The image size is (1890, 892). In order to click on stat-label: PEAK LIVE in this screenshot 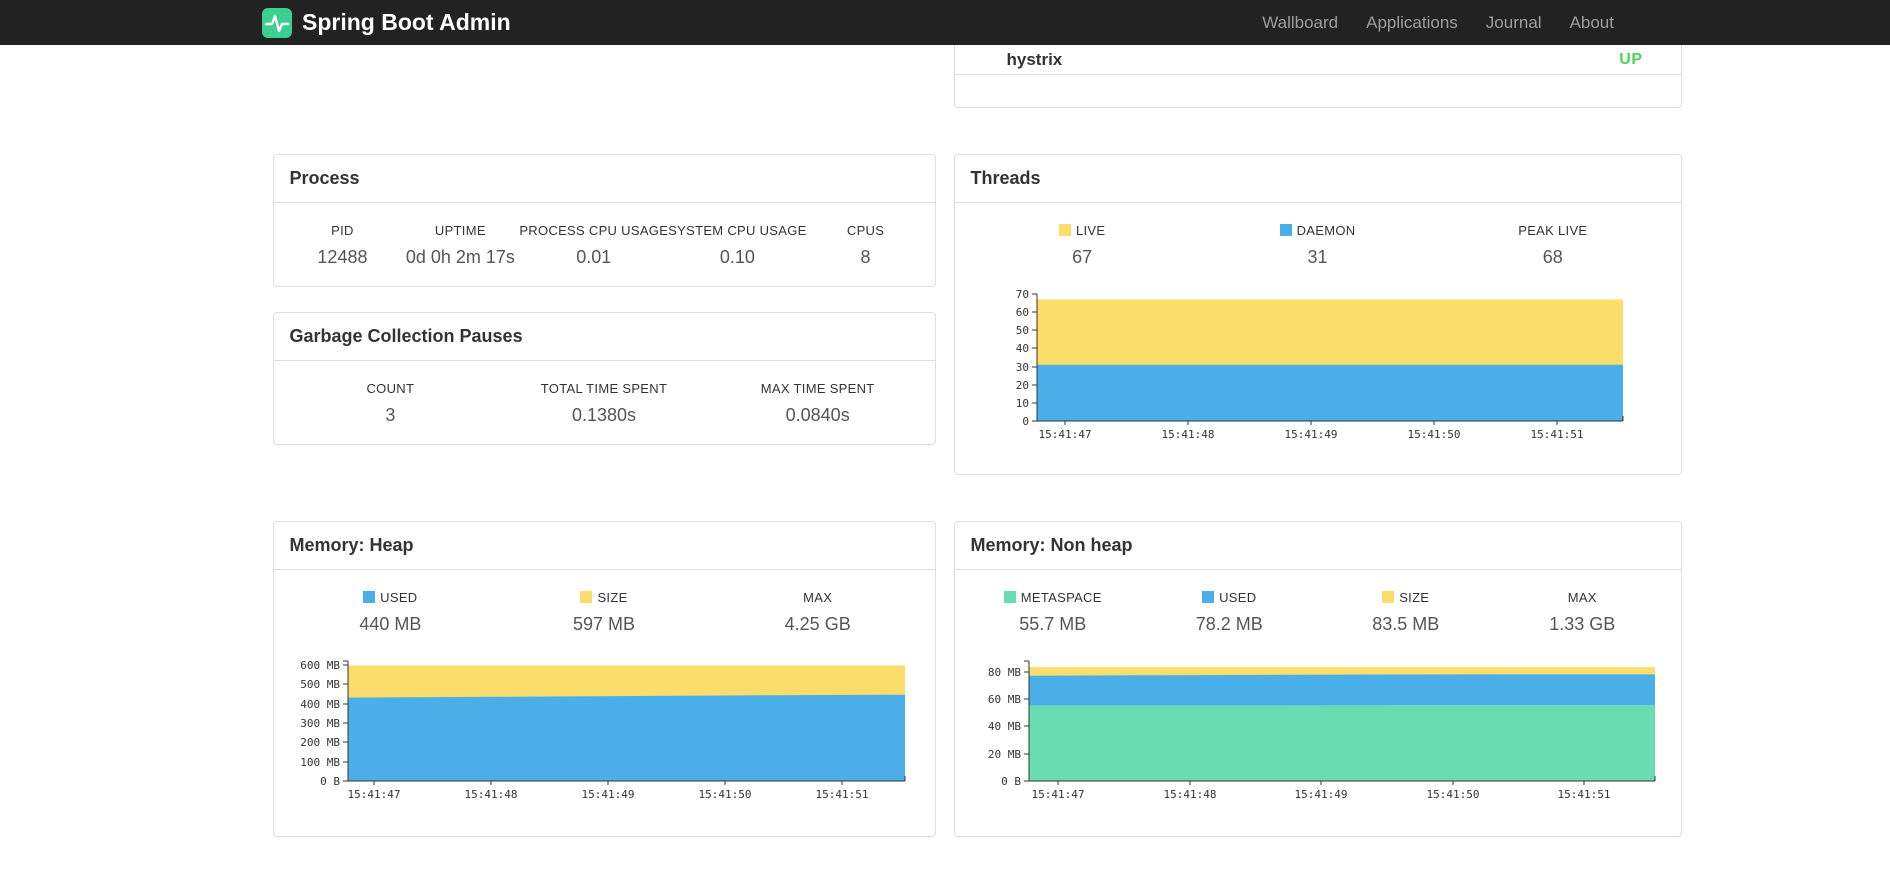, I will do `click(1553, 230)`.